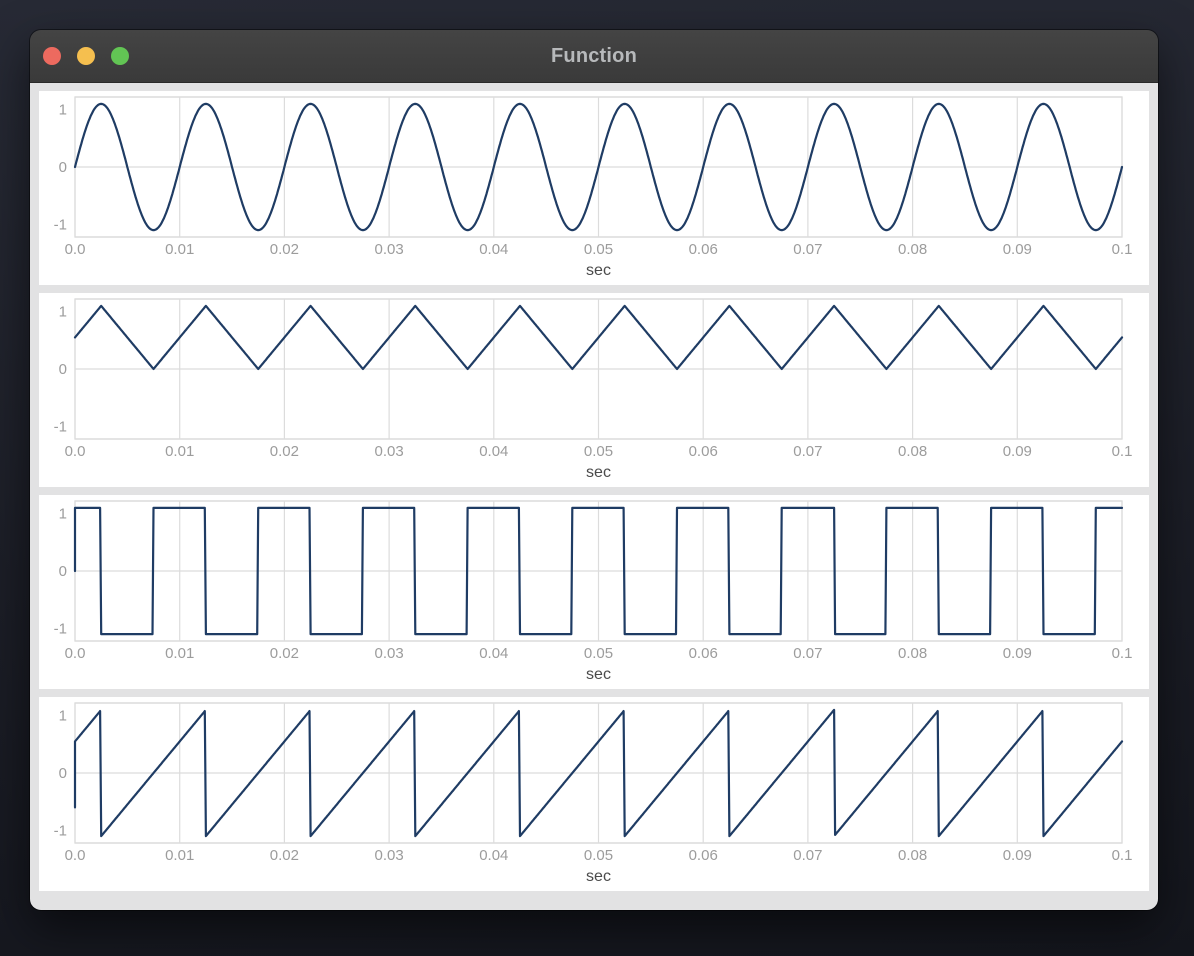 This screenshot has height=956, width=1194. I want to click on minimize-button, so click(86, 56).